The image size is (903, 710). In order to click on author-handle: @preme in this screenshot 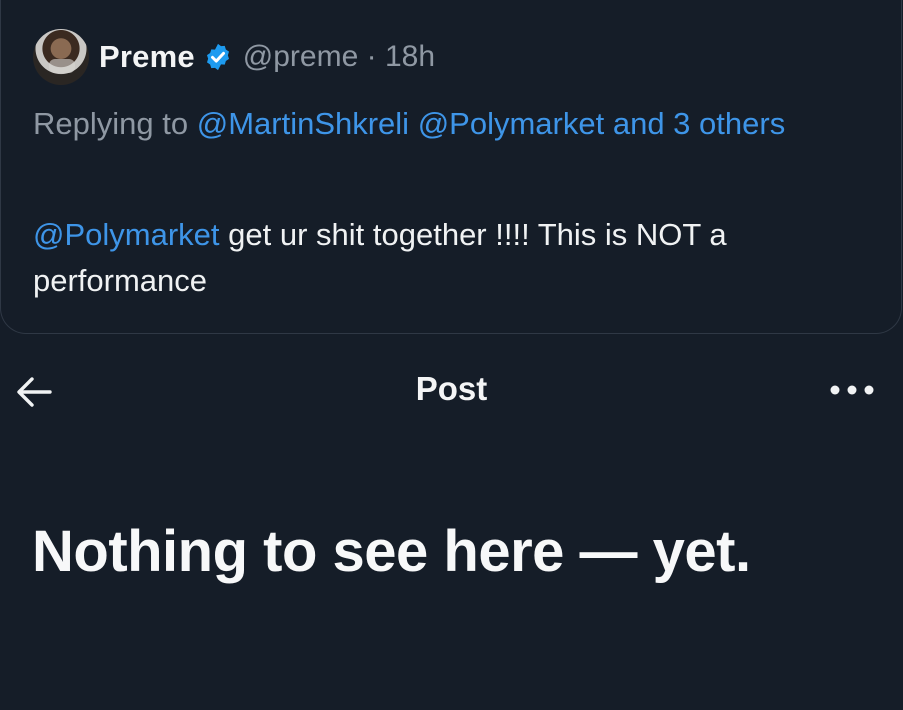, I will do `click(301, 56)`.